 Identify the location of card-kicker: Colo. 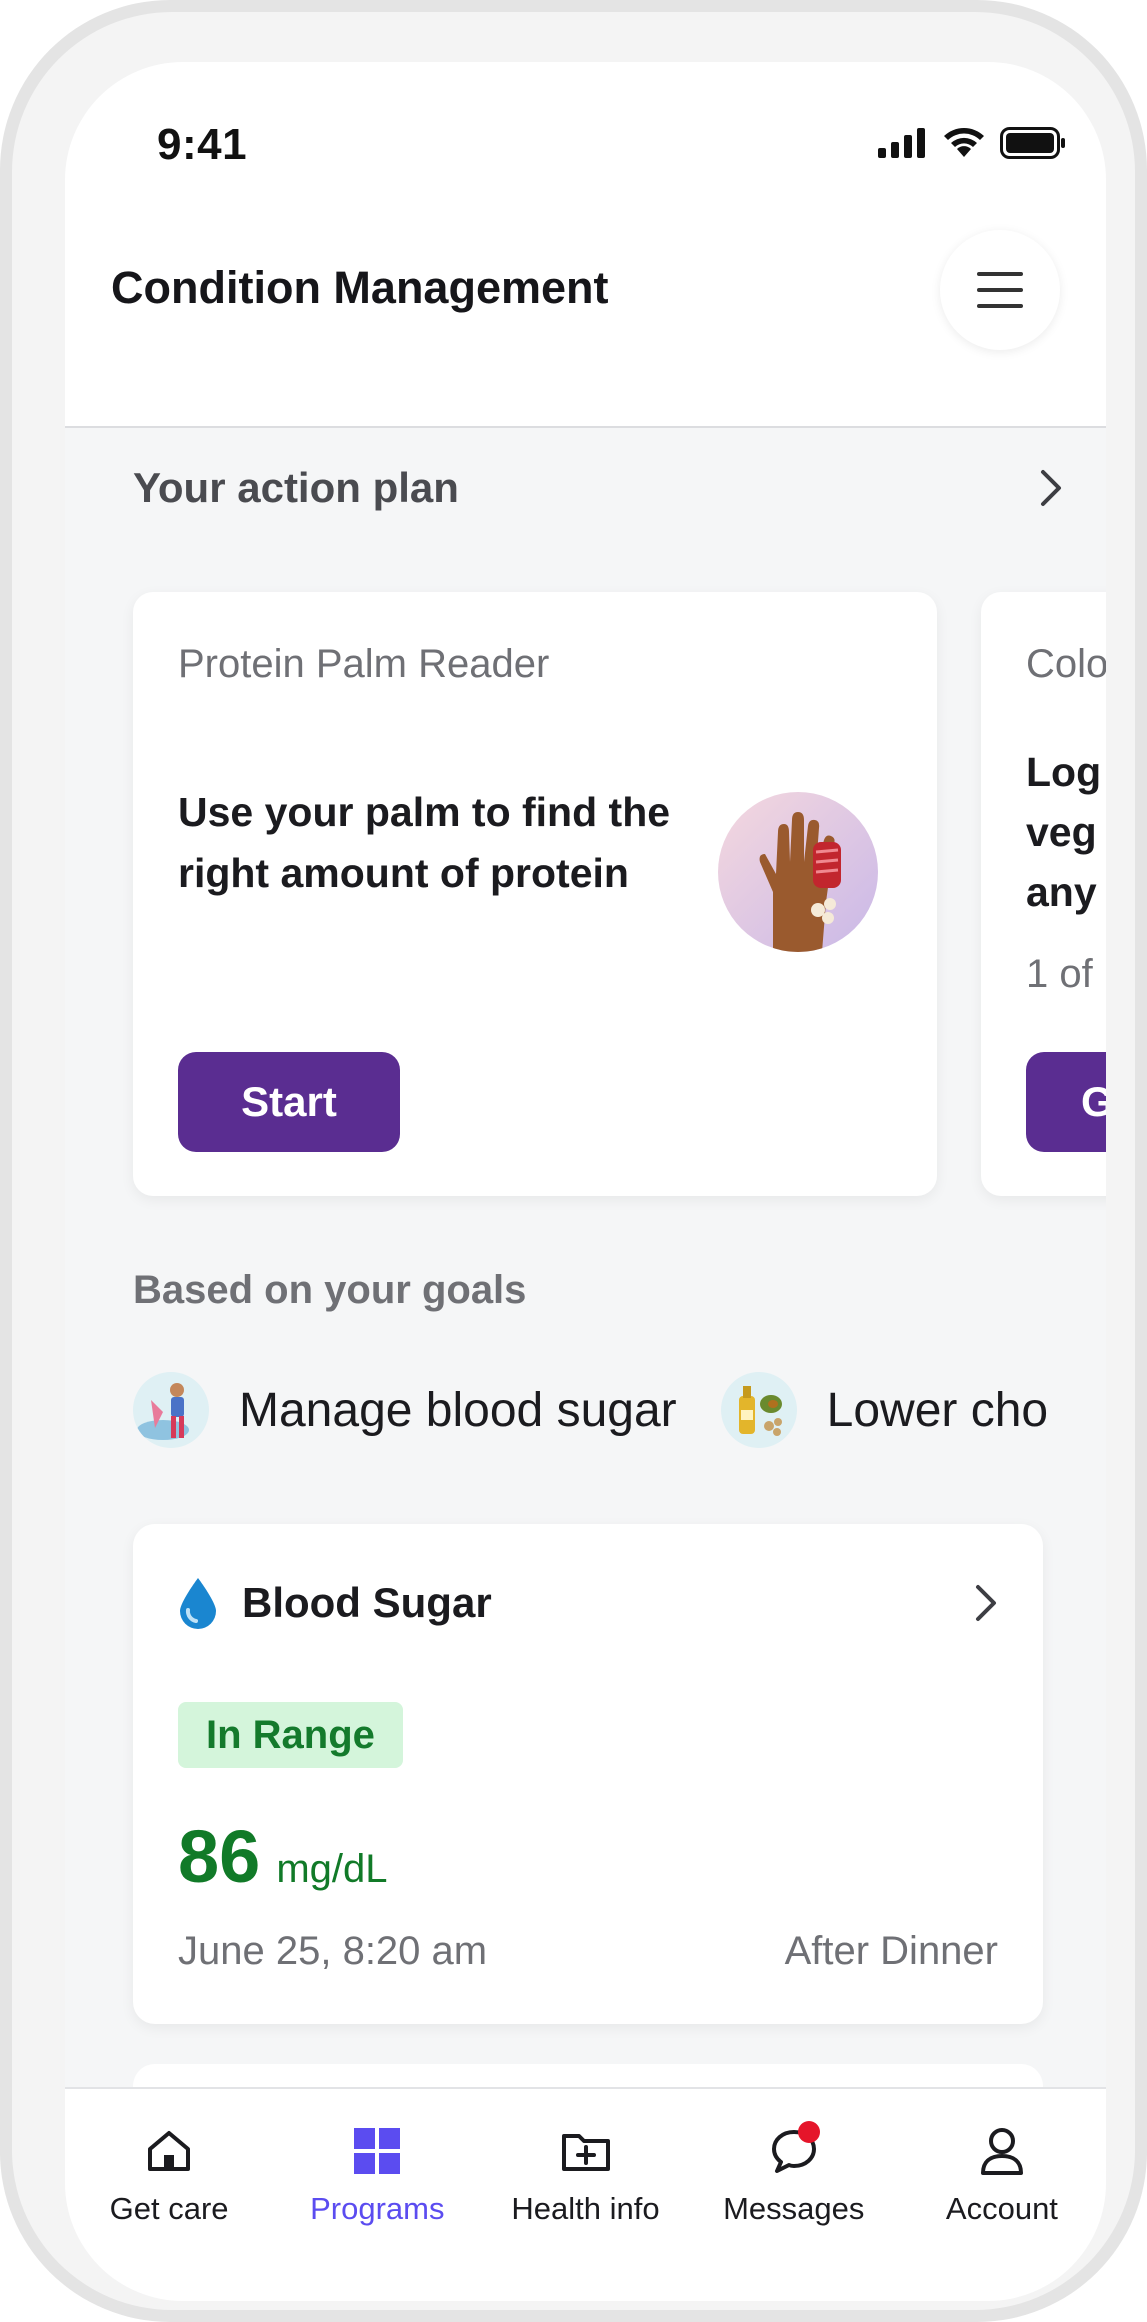
(1066, 664).